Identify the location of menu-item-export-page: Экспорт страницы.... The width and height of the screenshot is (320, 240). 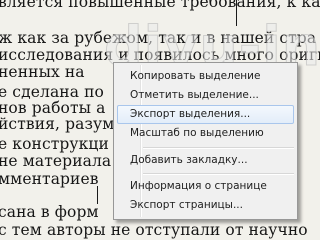
(205, 205).